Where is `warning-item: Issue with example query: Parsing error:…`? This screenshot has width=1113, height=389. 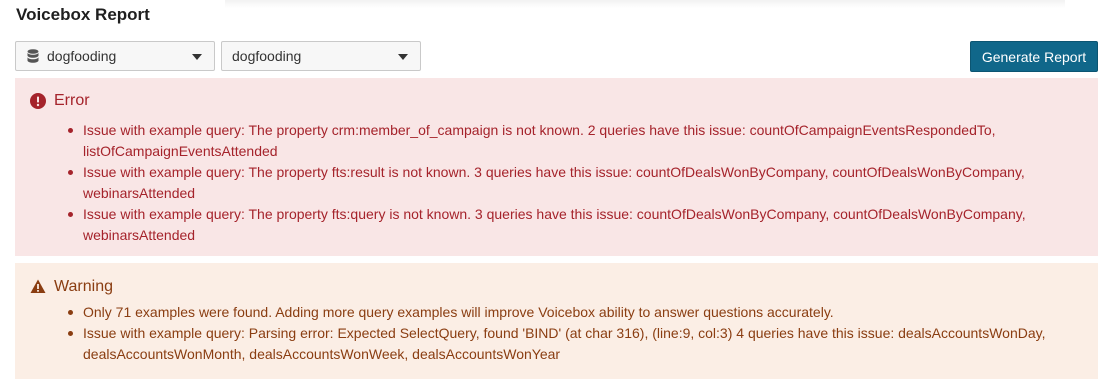
warning-item: Issue with example query: Parsing error:… is located at coordinates (576, 344).